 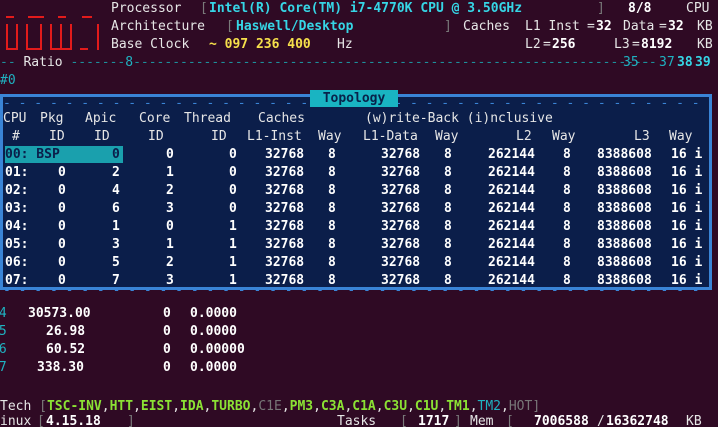 I want to click on l1-inst-value: 32, so click(x=604, y=26).